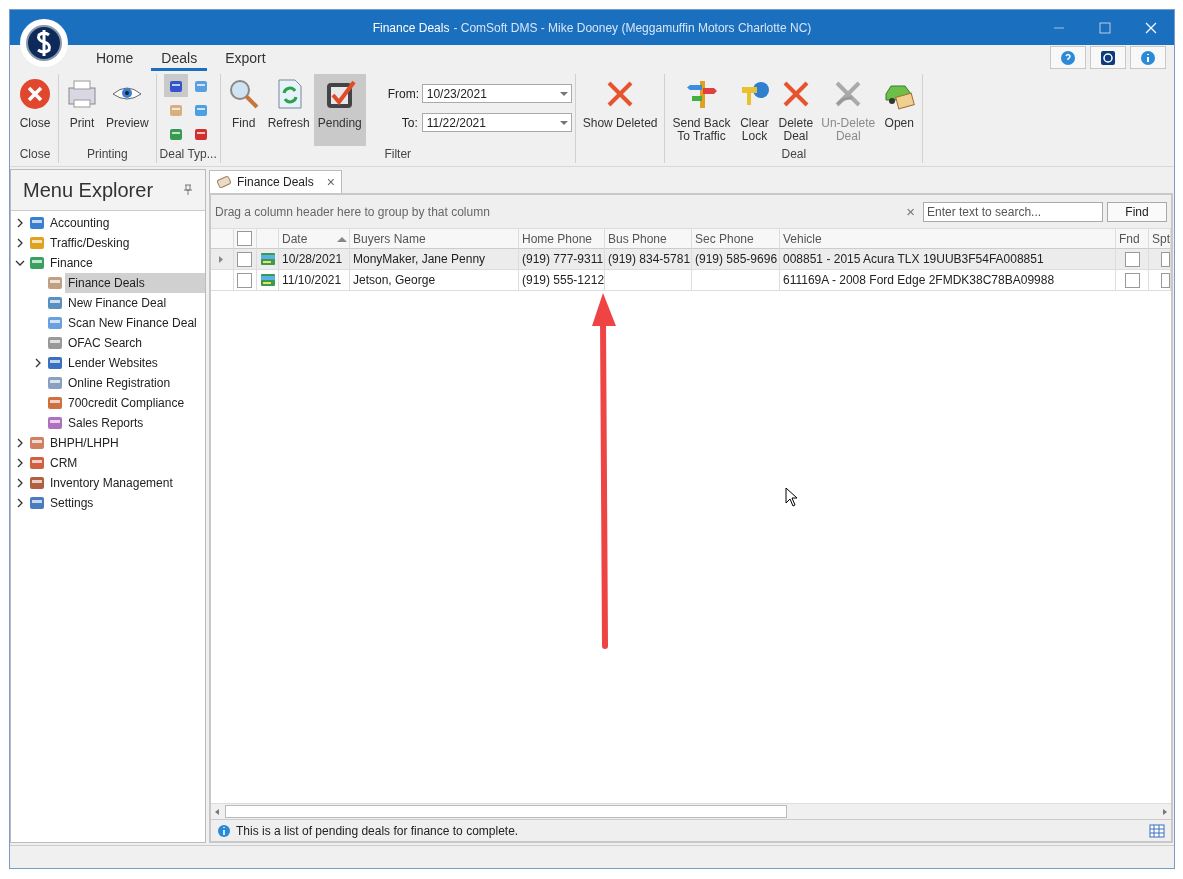 The image size is (1183, 879). Describe the element at coordinates (794, 154) in the screenshot. I see `group-label: Deal` at that location.